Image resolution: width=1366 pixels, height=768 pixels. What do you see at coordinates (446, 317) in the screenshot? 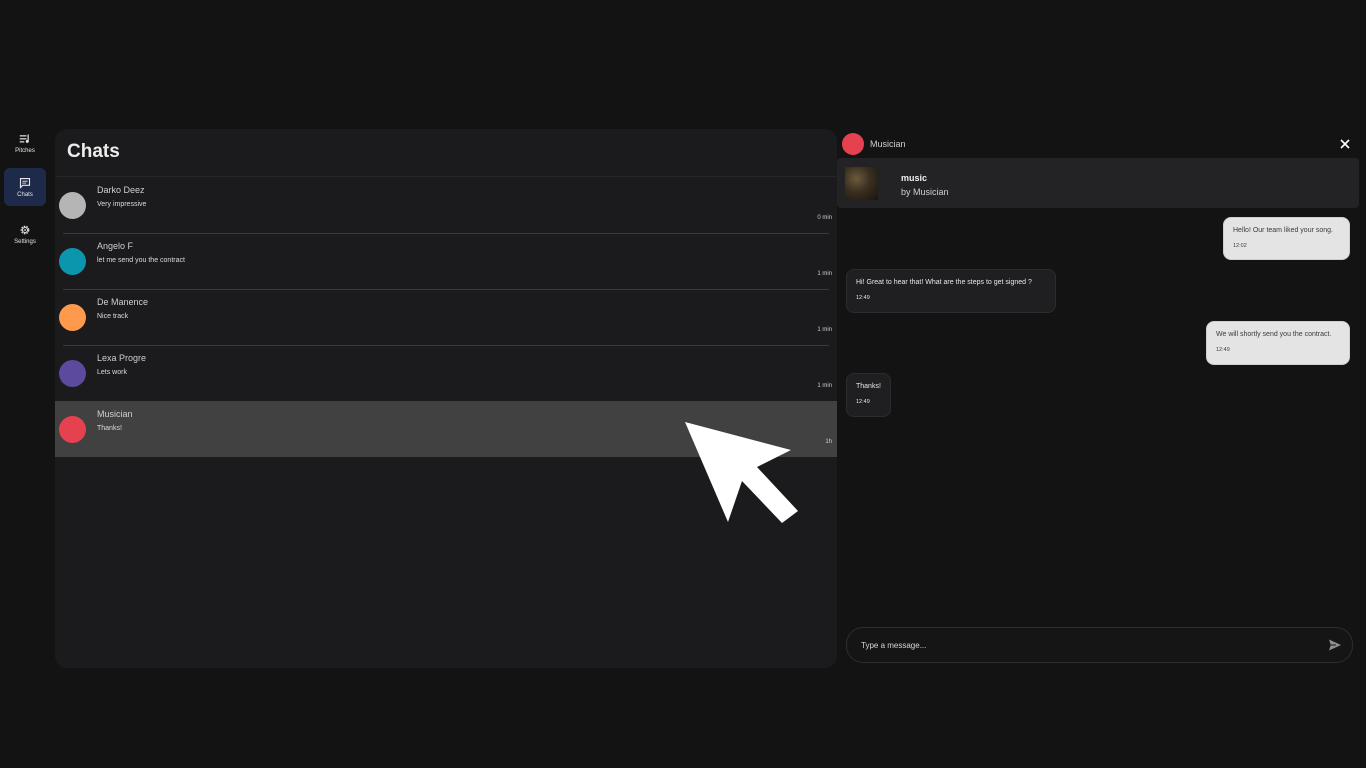
I see `chat-list-item: De Manence Nice track 1 min` at bounding box center [446, 317].